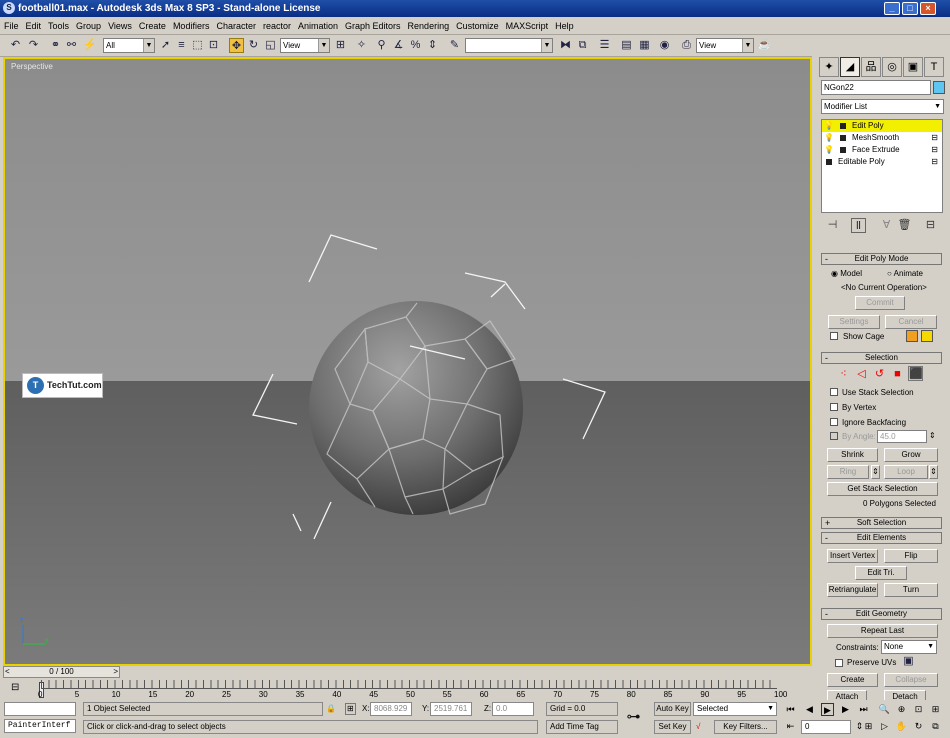 This screenshot has height=738, width=950. What do you see at coordinates (7, 672) in the screenshot?
I see `time-slider-prev-icon: <` at bounding box center [7, 672].